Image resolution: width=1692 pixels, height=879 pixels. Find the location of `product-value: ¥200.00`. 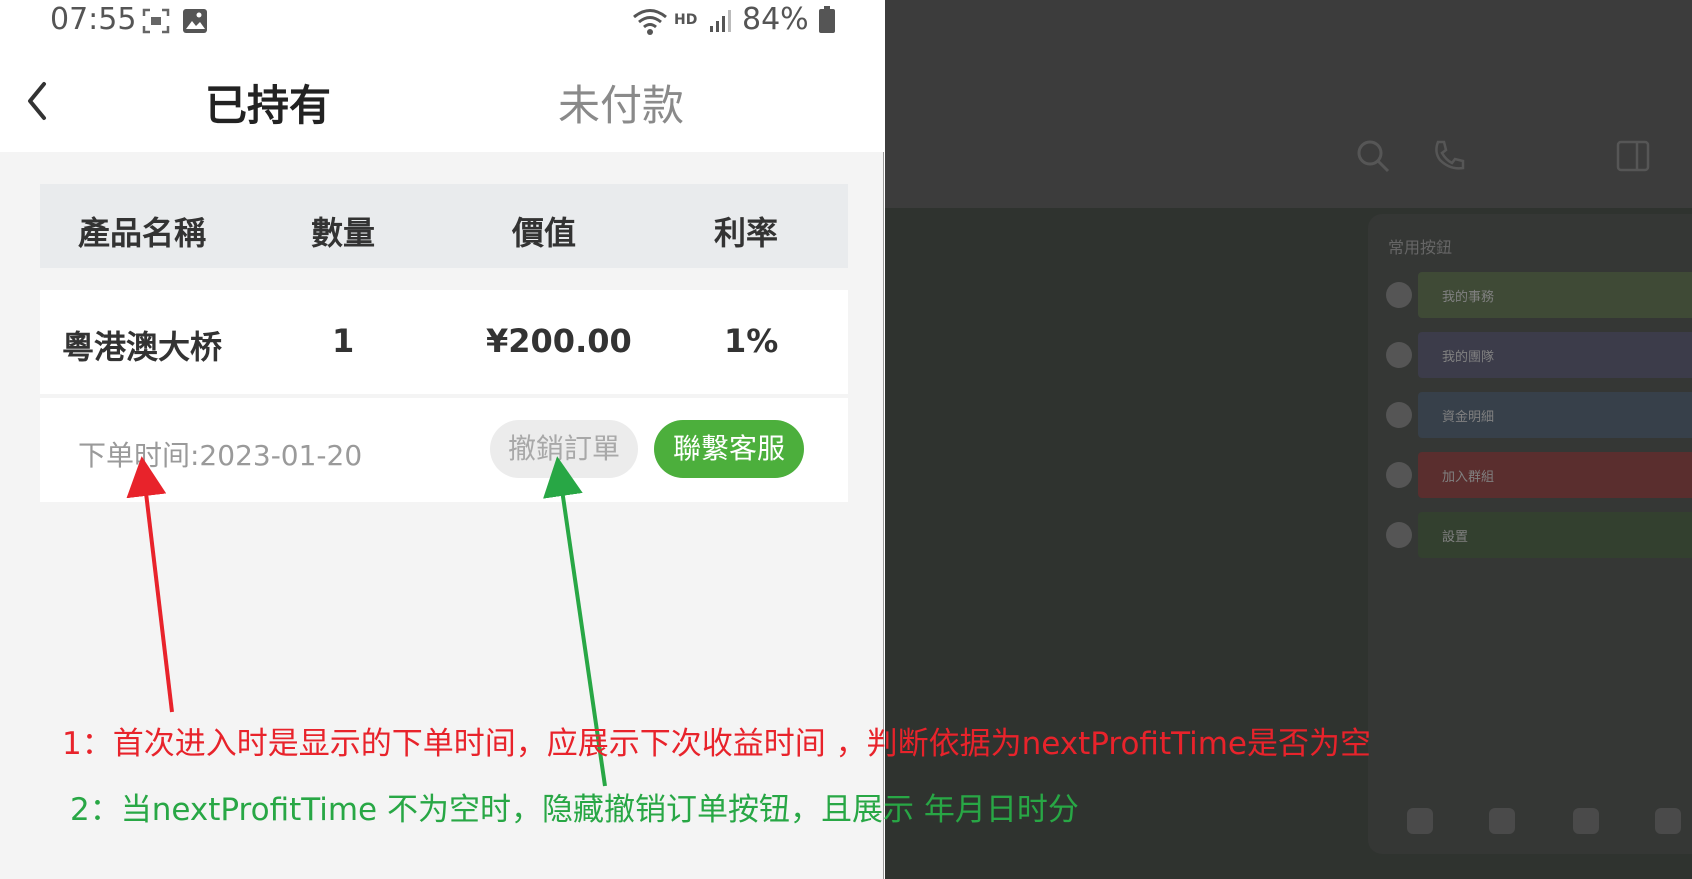

product-value: ¥200.00 is located at coordinates (559, 341).